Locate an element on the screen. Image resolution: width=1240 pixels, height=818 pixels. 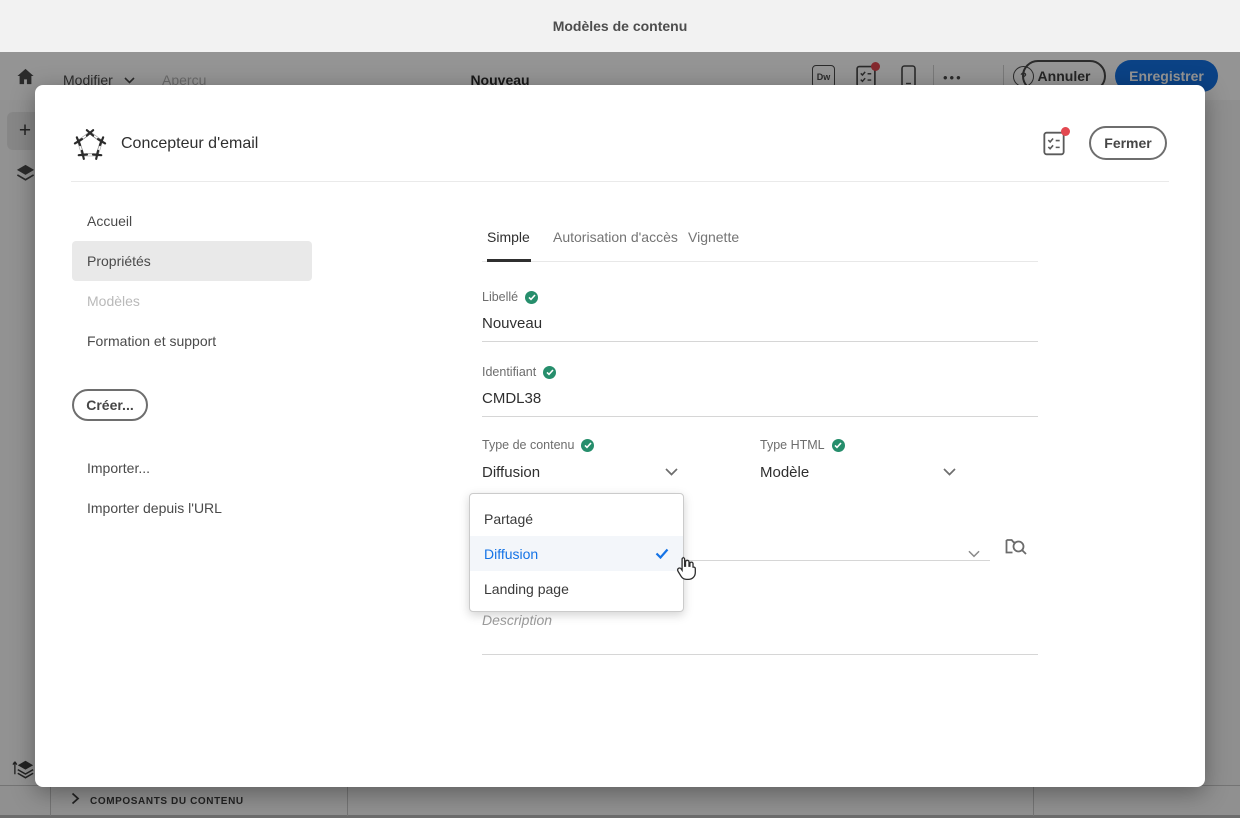
sidebar-item-label: Modèles is located at coordinates (113, 301).